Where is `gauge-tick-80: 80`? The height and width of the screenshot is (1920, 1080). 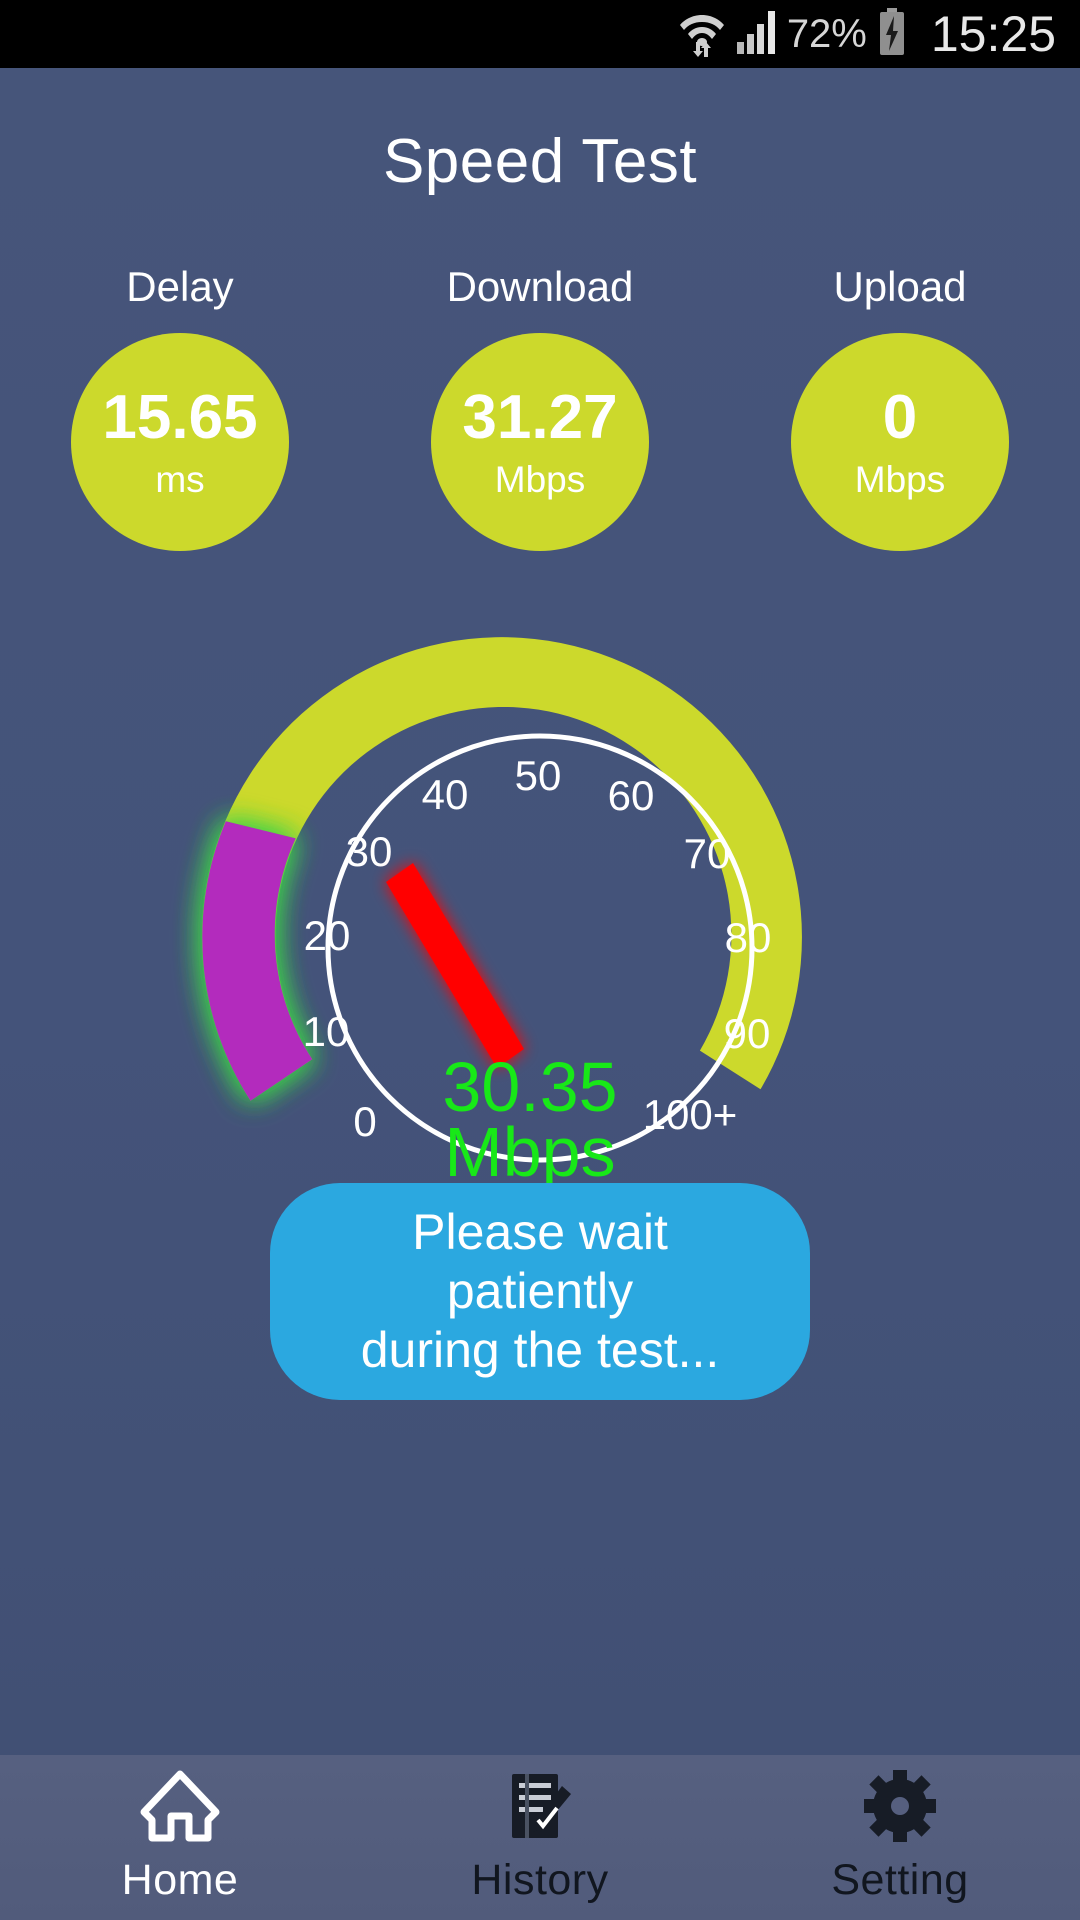
gauge-tick-80: 80 is located at coordinates (748, 937).